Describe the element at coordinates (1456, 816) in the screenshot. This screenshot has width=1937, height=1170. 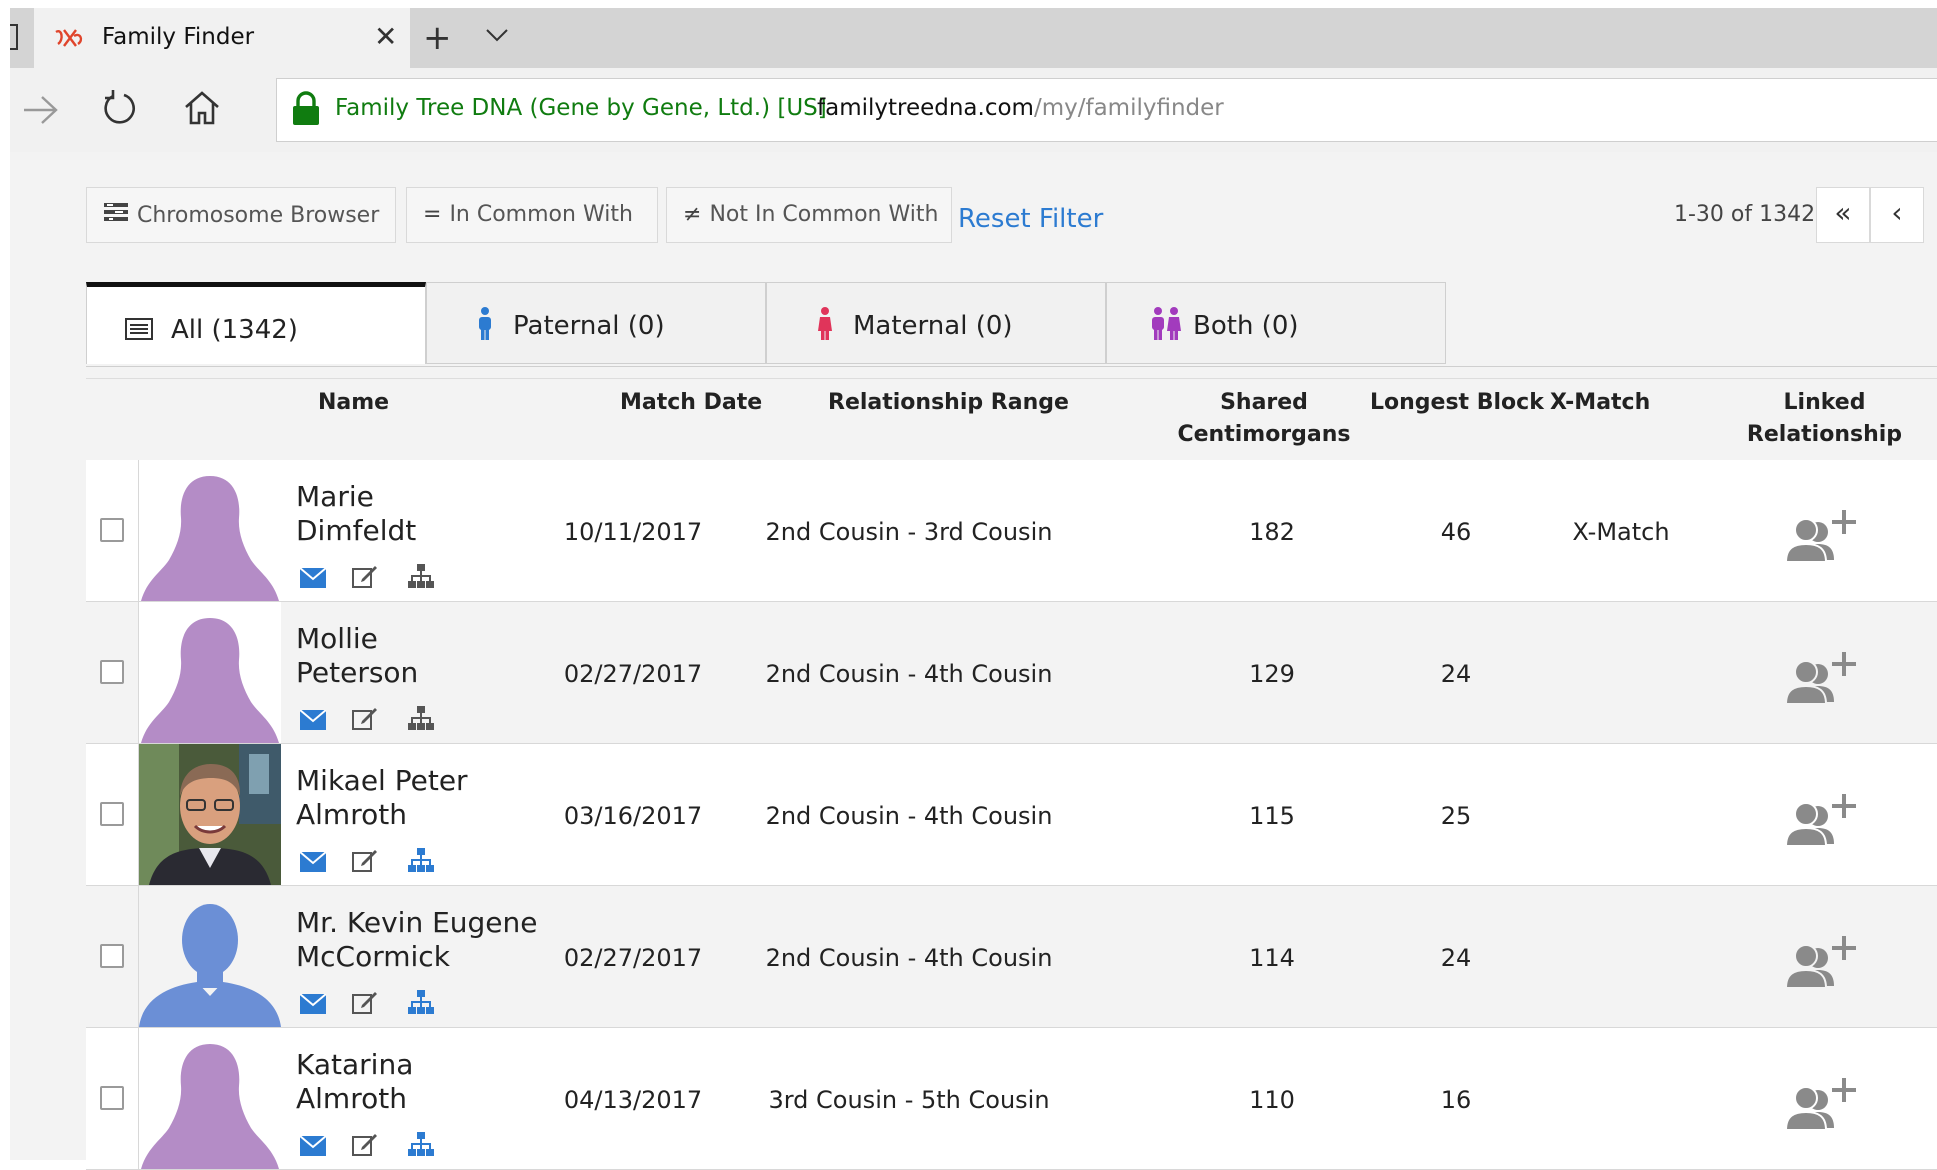
I see `longest-block: 25` at that location.